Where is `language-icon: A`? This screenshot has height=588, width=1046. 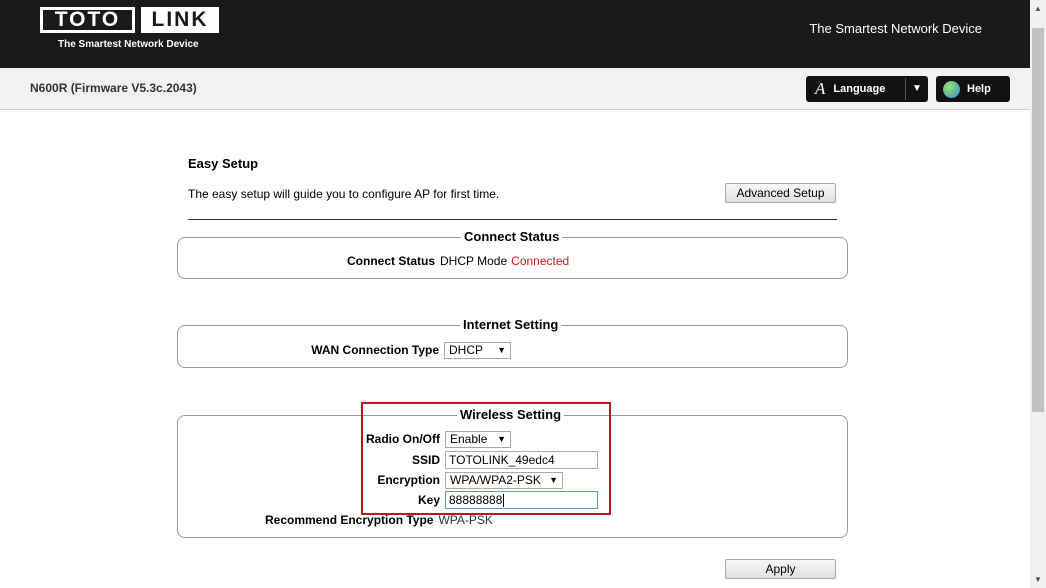
language-icon: A is located at coordinates (820, 88).